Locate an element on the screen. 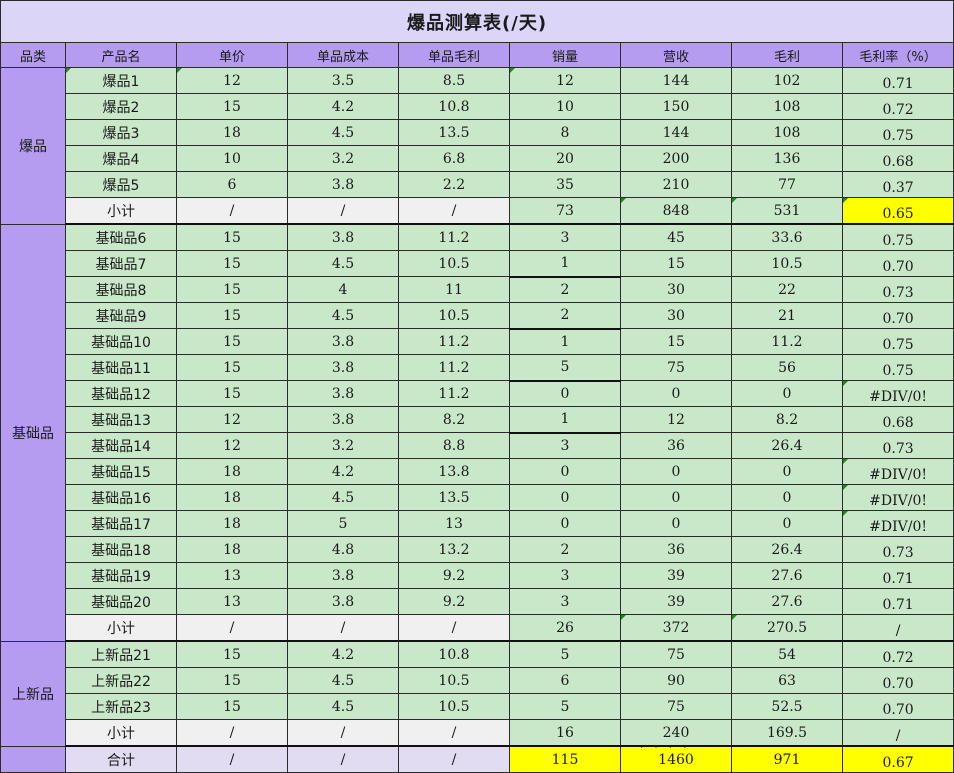 Image resolution: width=954 pixels, height=773 pixels. unit-cost-cell: 3.5 is located at coordinates (343, 80).